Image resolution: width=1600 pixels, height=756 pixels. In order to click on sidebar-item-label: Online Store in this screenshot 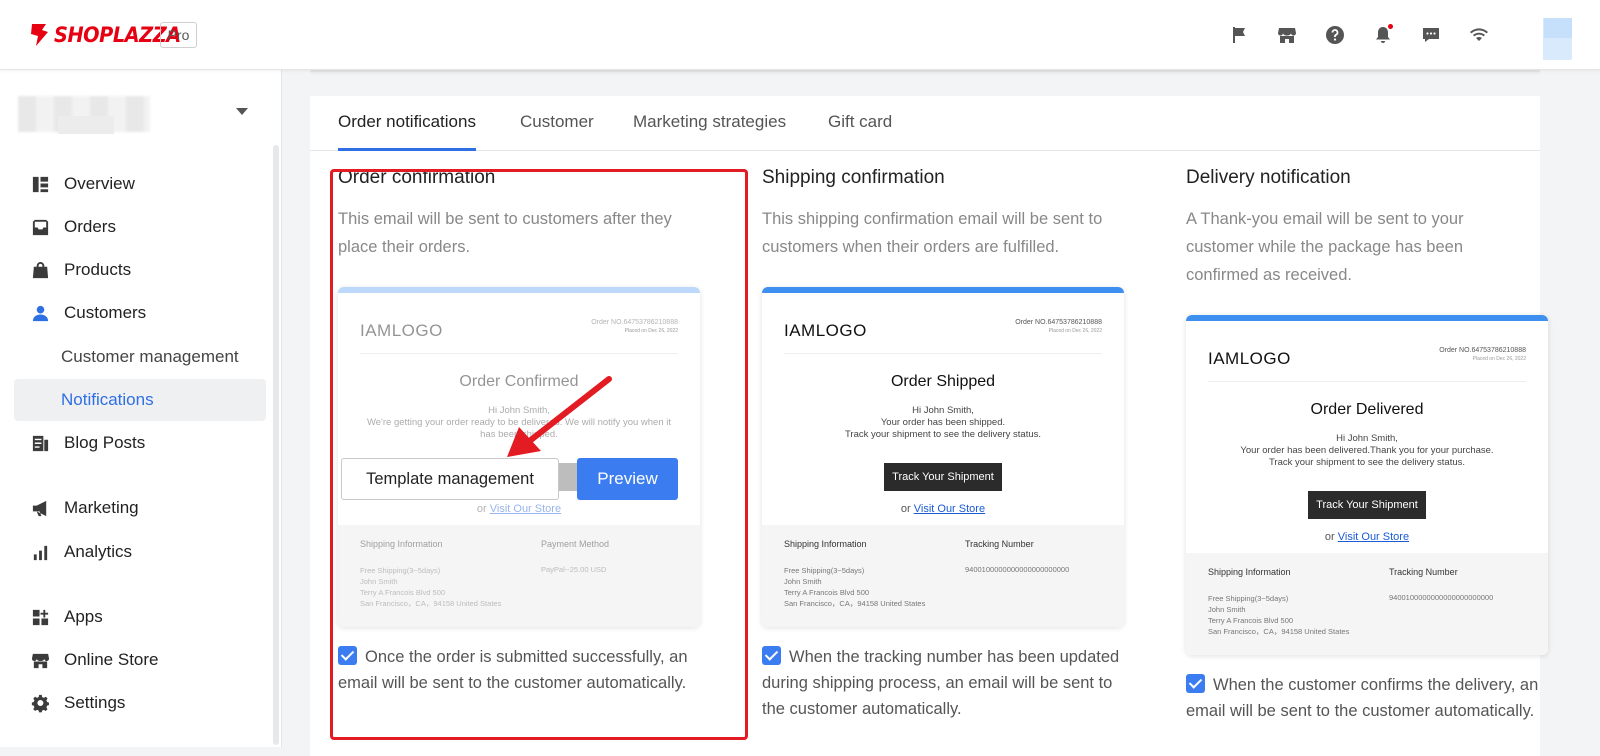, I will do `click(111, 659)`.